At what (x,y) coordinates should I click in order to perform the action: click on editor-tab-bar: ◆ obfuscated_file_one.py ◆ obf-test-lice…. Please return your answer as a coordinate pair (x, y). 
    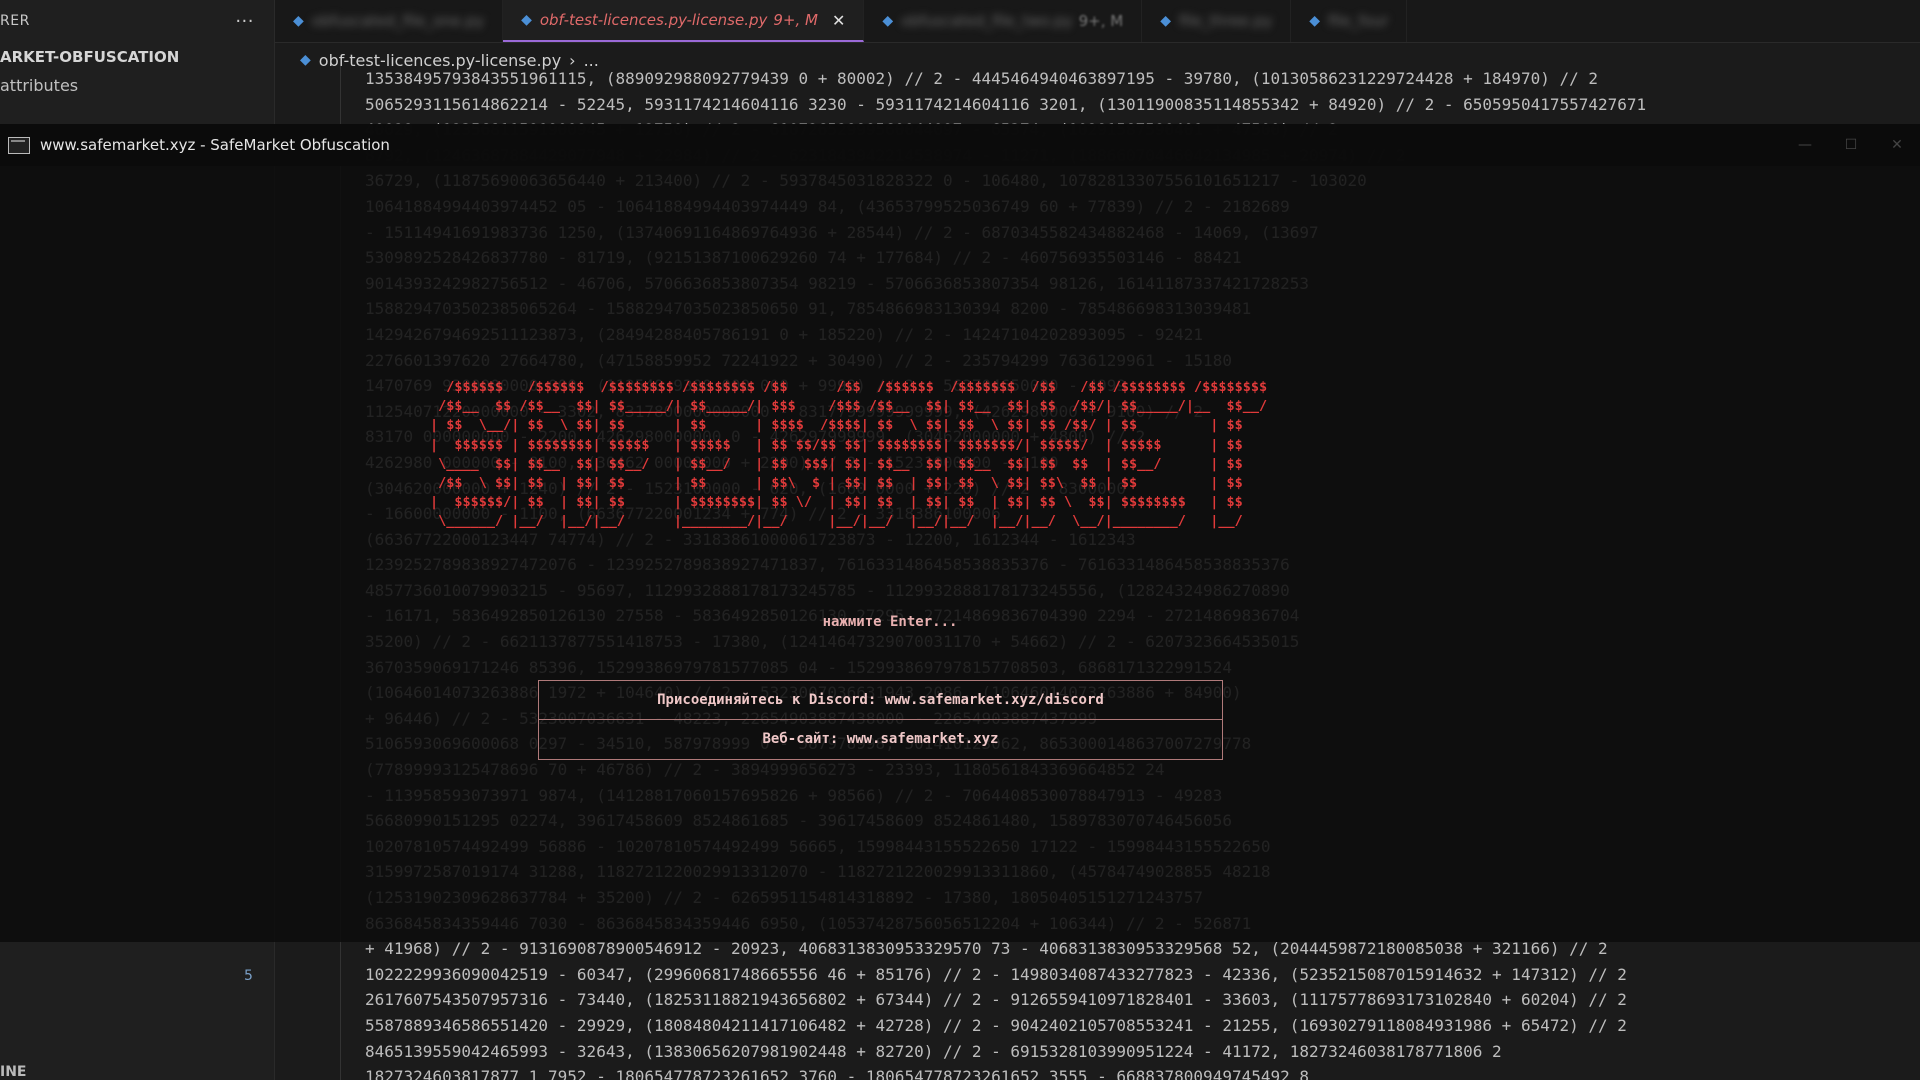
    Looking at the image, I should click on (1097, 21).